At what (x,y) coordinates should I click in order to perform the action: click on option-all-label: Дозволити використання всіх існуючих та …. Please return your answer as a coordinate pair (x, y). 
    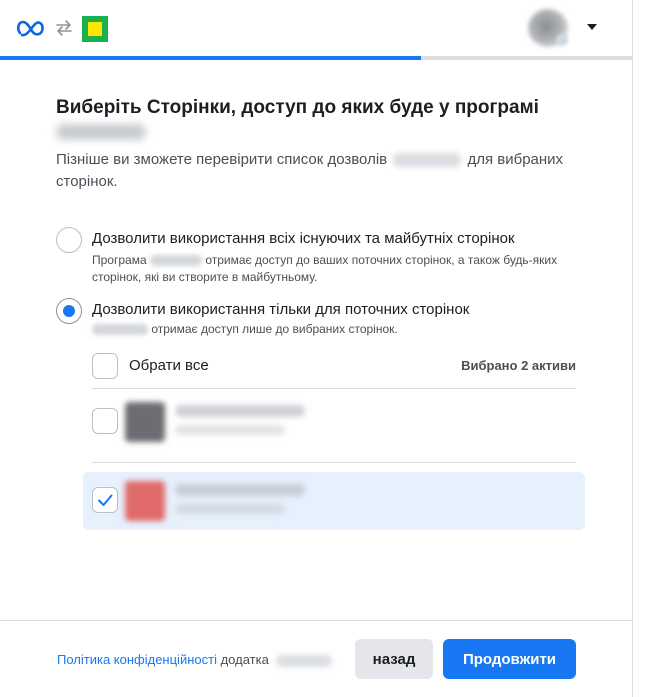
    Looking at the image, I should click on (303, 238).